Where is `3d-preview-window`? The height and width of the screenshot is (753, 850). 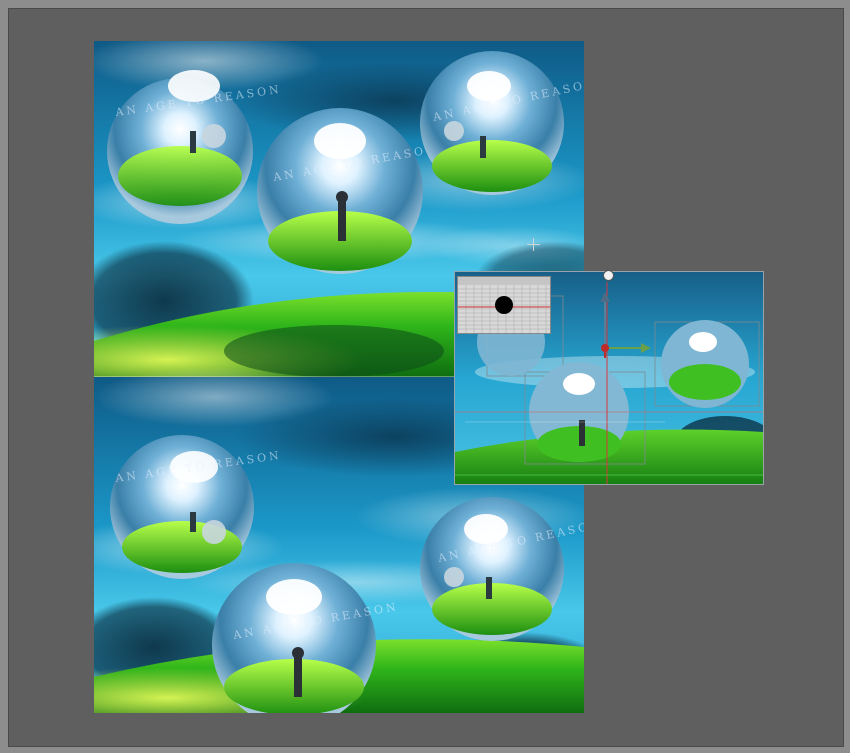
3d-preview-window is located at coordinates (609, 378).